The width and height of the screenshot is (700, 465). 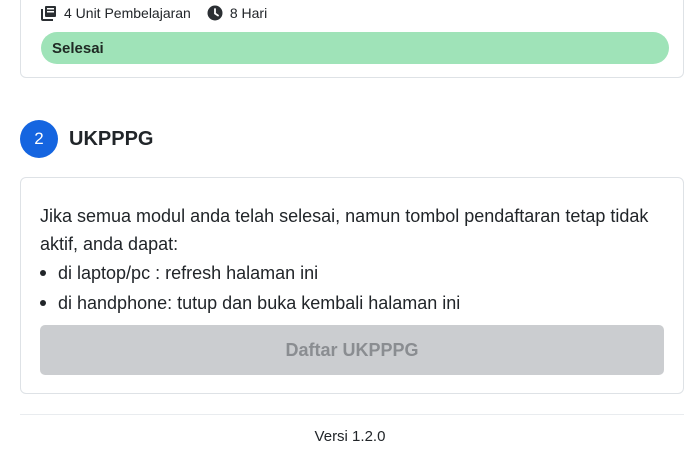 I want to click on status-badge: Selesai, so click(x=355, y=48).